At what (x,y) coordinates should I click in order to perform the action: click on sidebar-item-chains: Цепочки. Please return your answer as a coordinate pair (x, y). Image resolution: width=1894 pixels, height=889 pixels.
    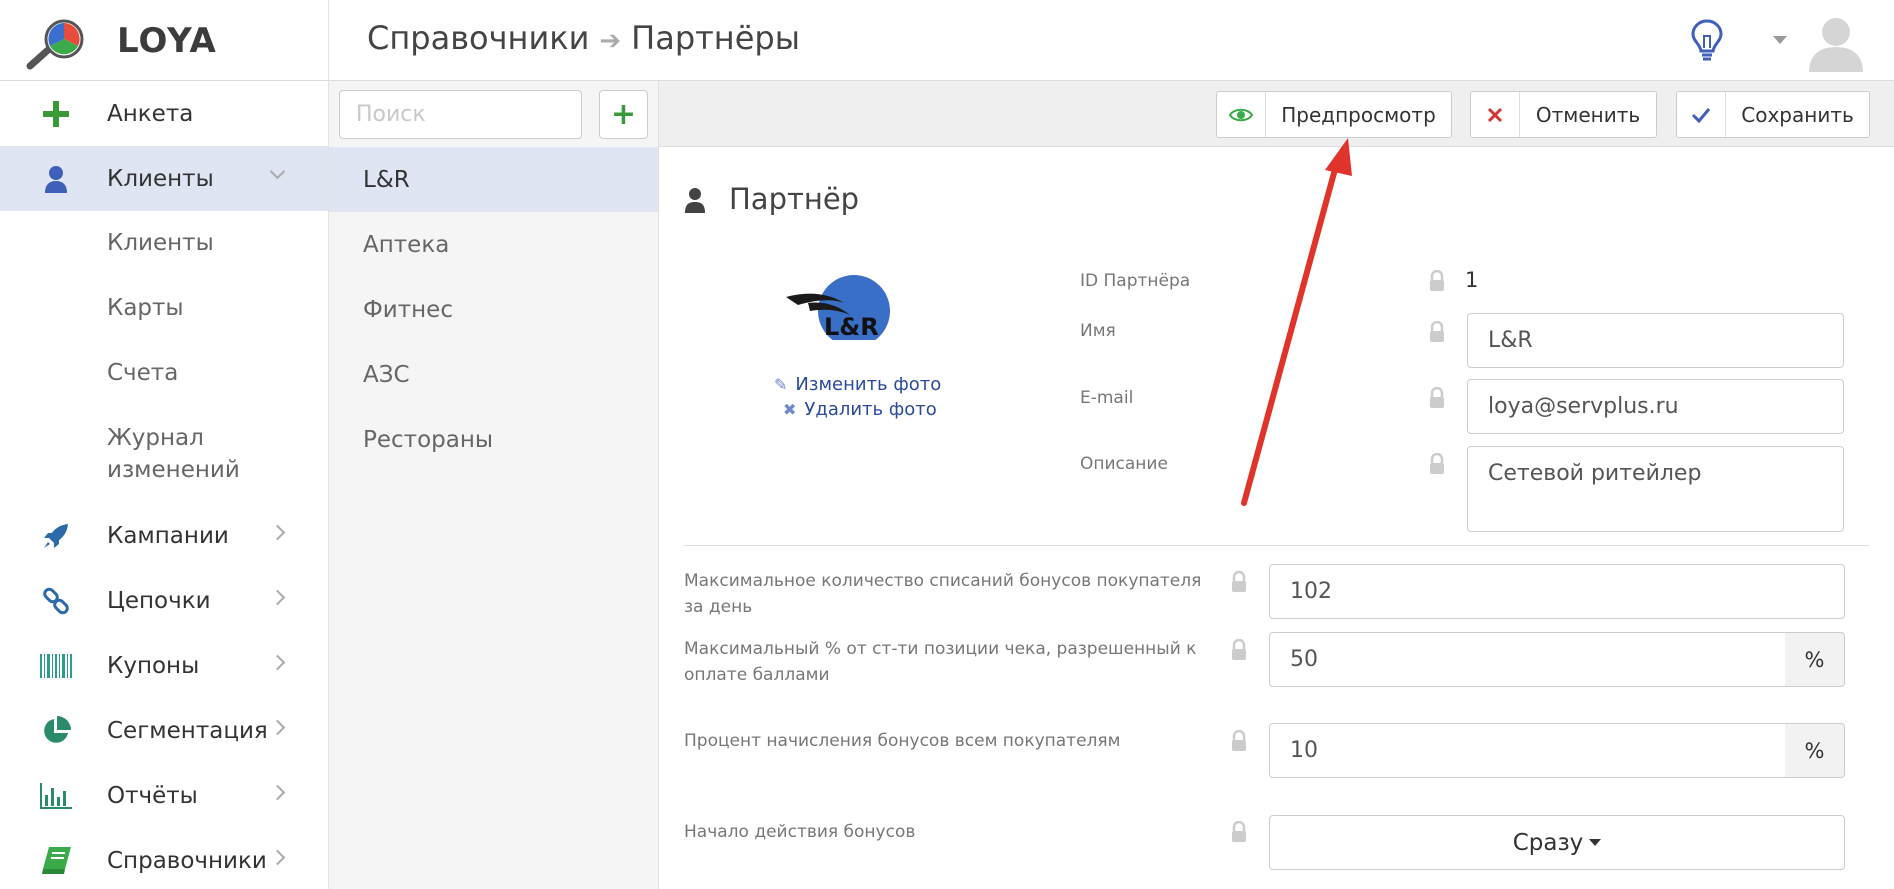
    Looking at the image, I should click on (164, 600).